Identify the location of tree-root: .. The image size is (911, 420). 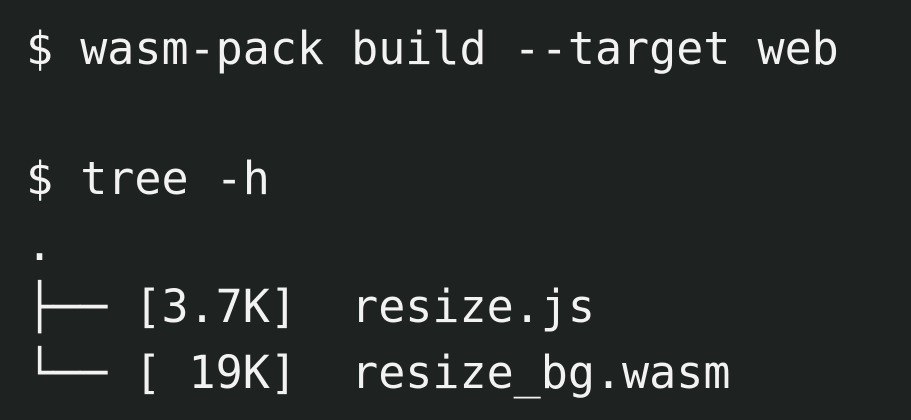
(40, 244).